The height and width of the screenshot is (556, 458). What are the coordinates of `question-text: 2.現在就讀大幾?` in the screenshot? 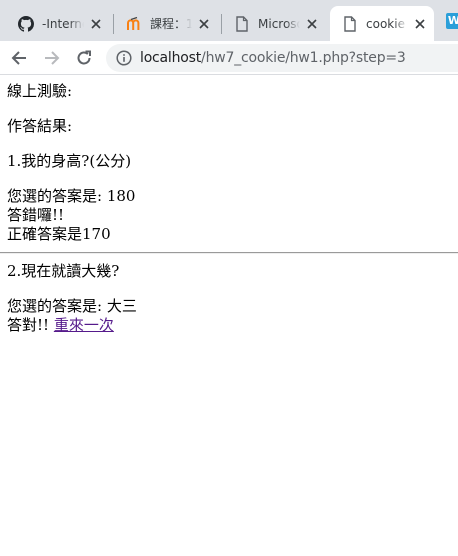 It's located at (63, 271).